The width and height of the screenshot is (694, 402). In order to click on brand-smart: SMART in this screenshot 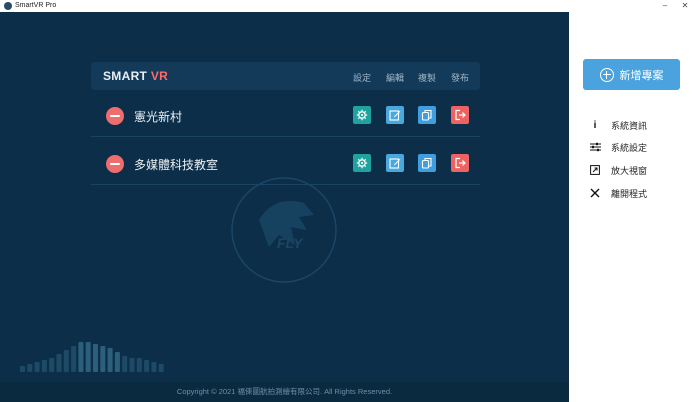, I will do `click(125, 76)`.